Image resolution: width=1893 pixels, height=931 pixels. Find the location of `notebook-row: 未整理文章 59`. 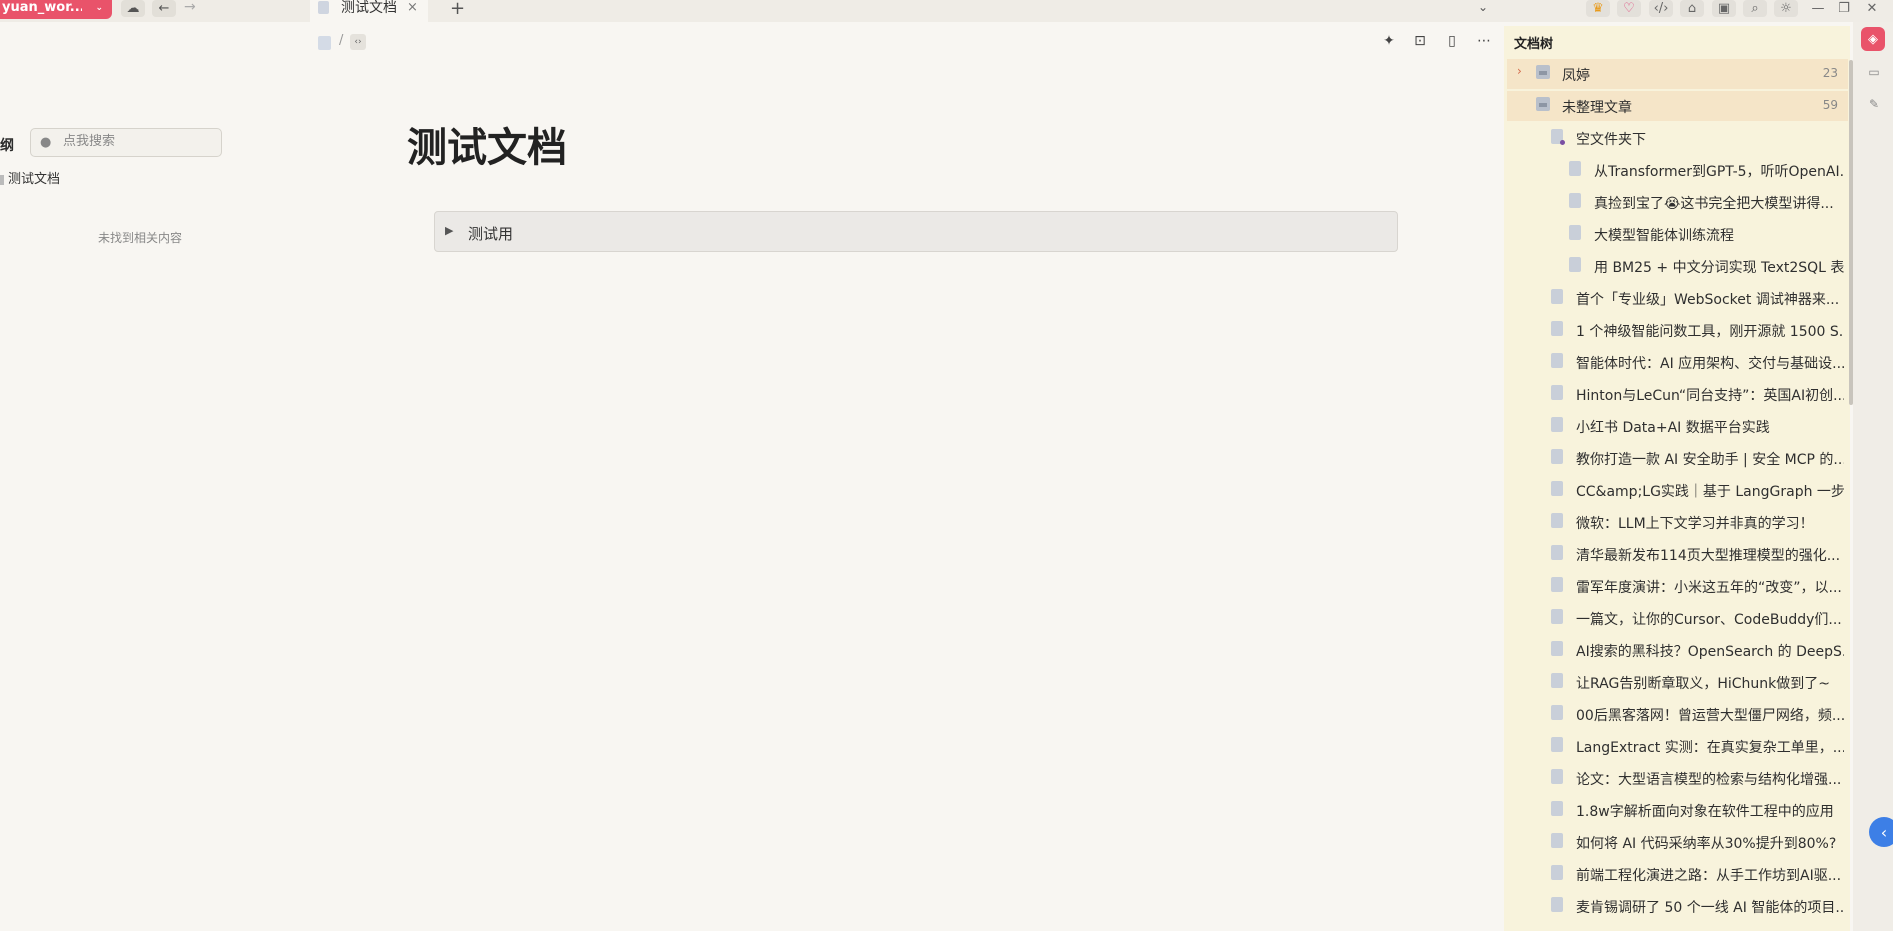

notebook-row: 未整理文章 59 is located at coordinates (1677, 106).